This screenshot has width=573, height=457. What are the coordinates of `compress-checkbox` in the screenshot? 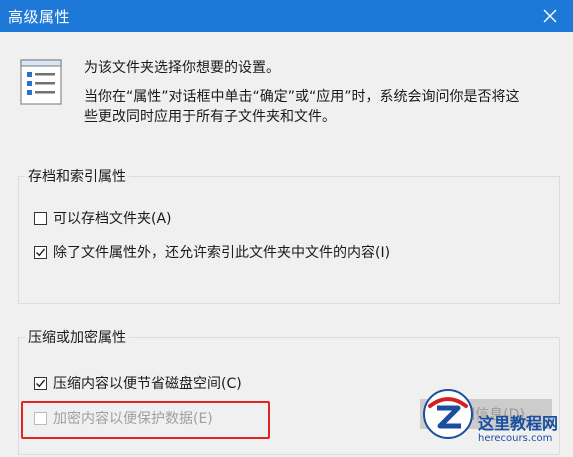 It's located at (40, 383).